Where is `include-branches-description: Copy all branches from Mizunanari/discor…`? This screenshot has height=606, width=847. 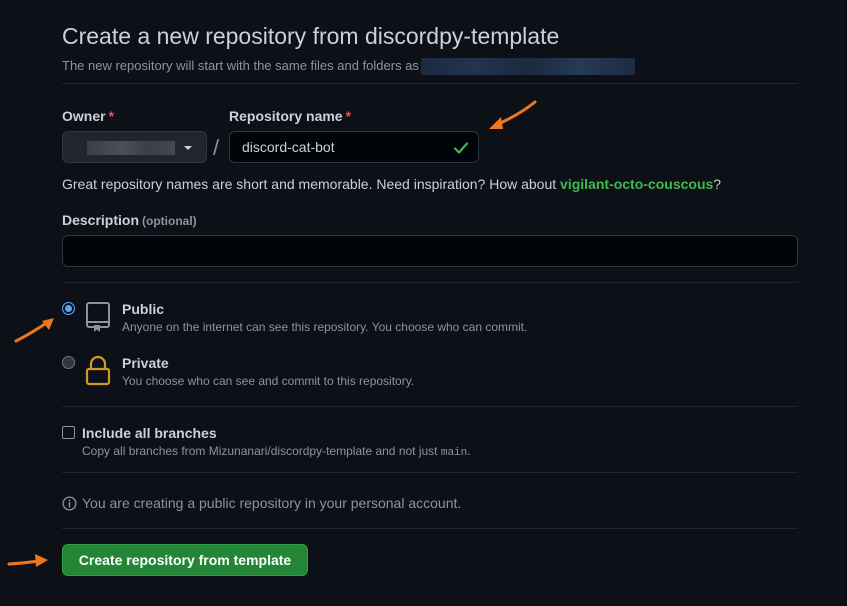 include-branches-description: Copy all branches from Mizunanari/discor… is located at coordinates (276, 451).